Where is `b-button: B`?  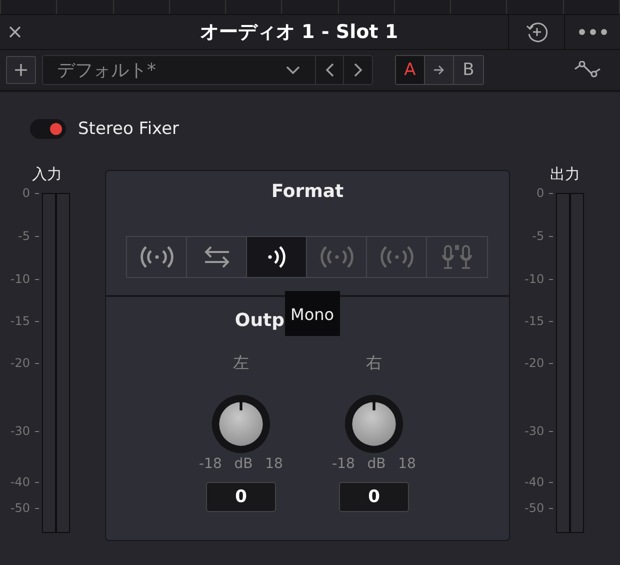
b-button: B is located at coordinates (468, 70).